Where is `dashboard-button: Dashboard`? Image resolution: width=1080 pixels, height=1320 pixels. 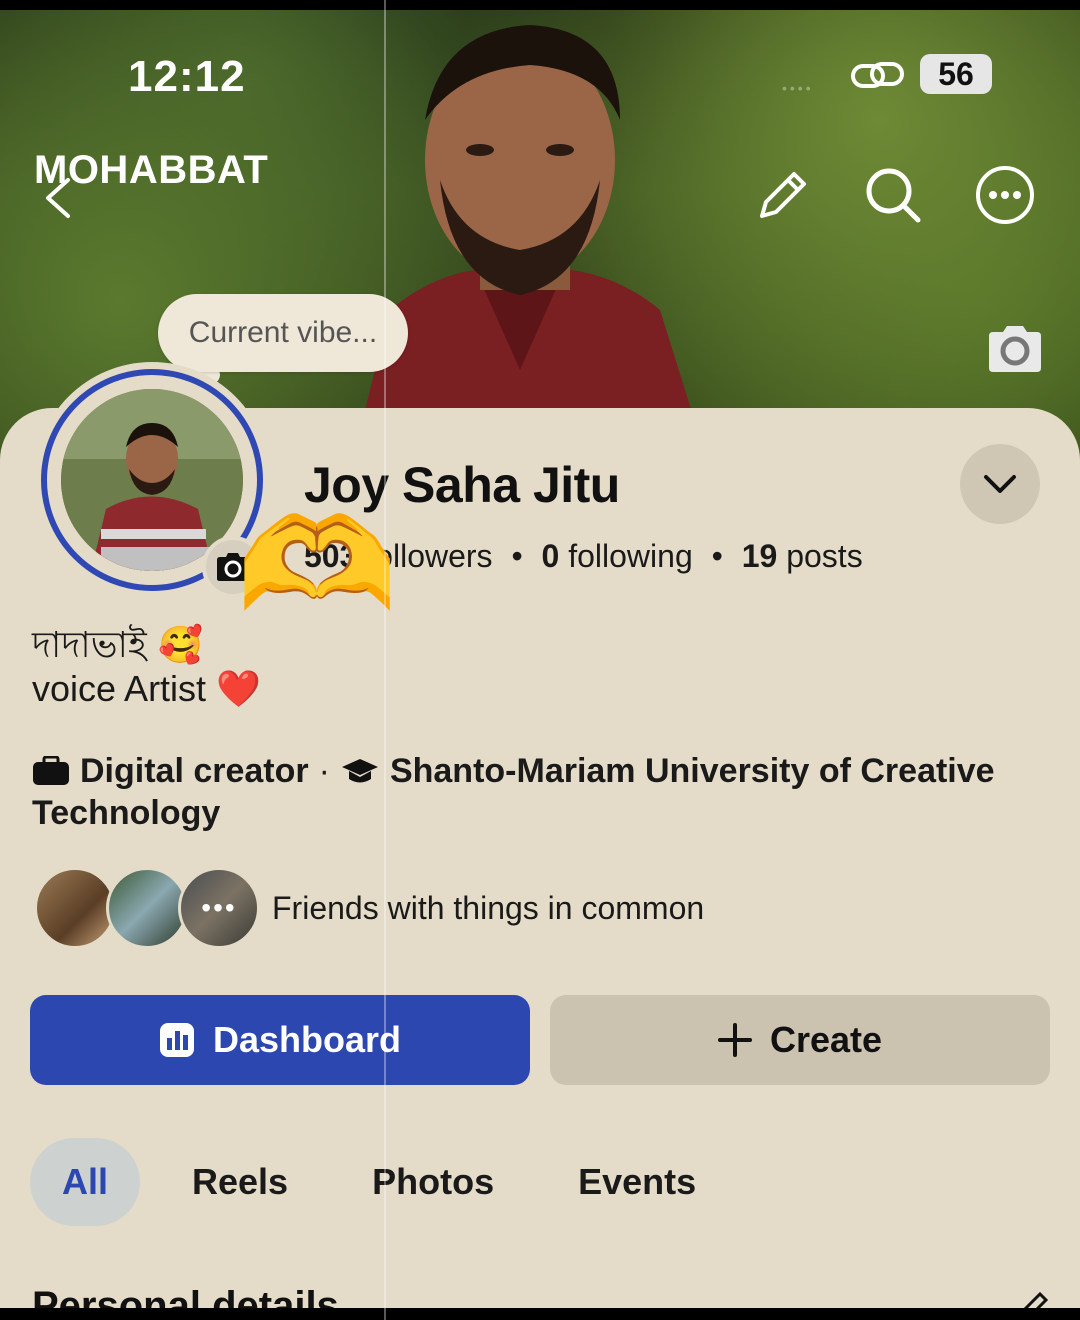 dashboard-button: Dashboard is located at coordinates (280, 1040).